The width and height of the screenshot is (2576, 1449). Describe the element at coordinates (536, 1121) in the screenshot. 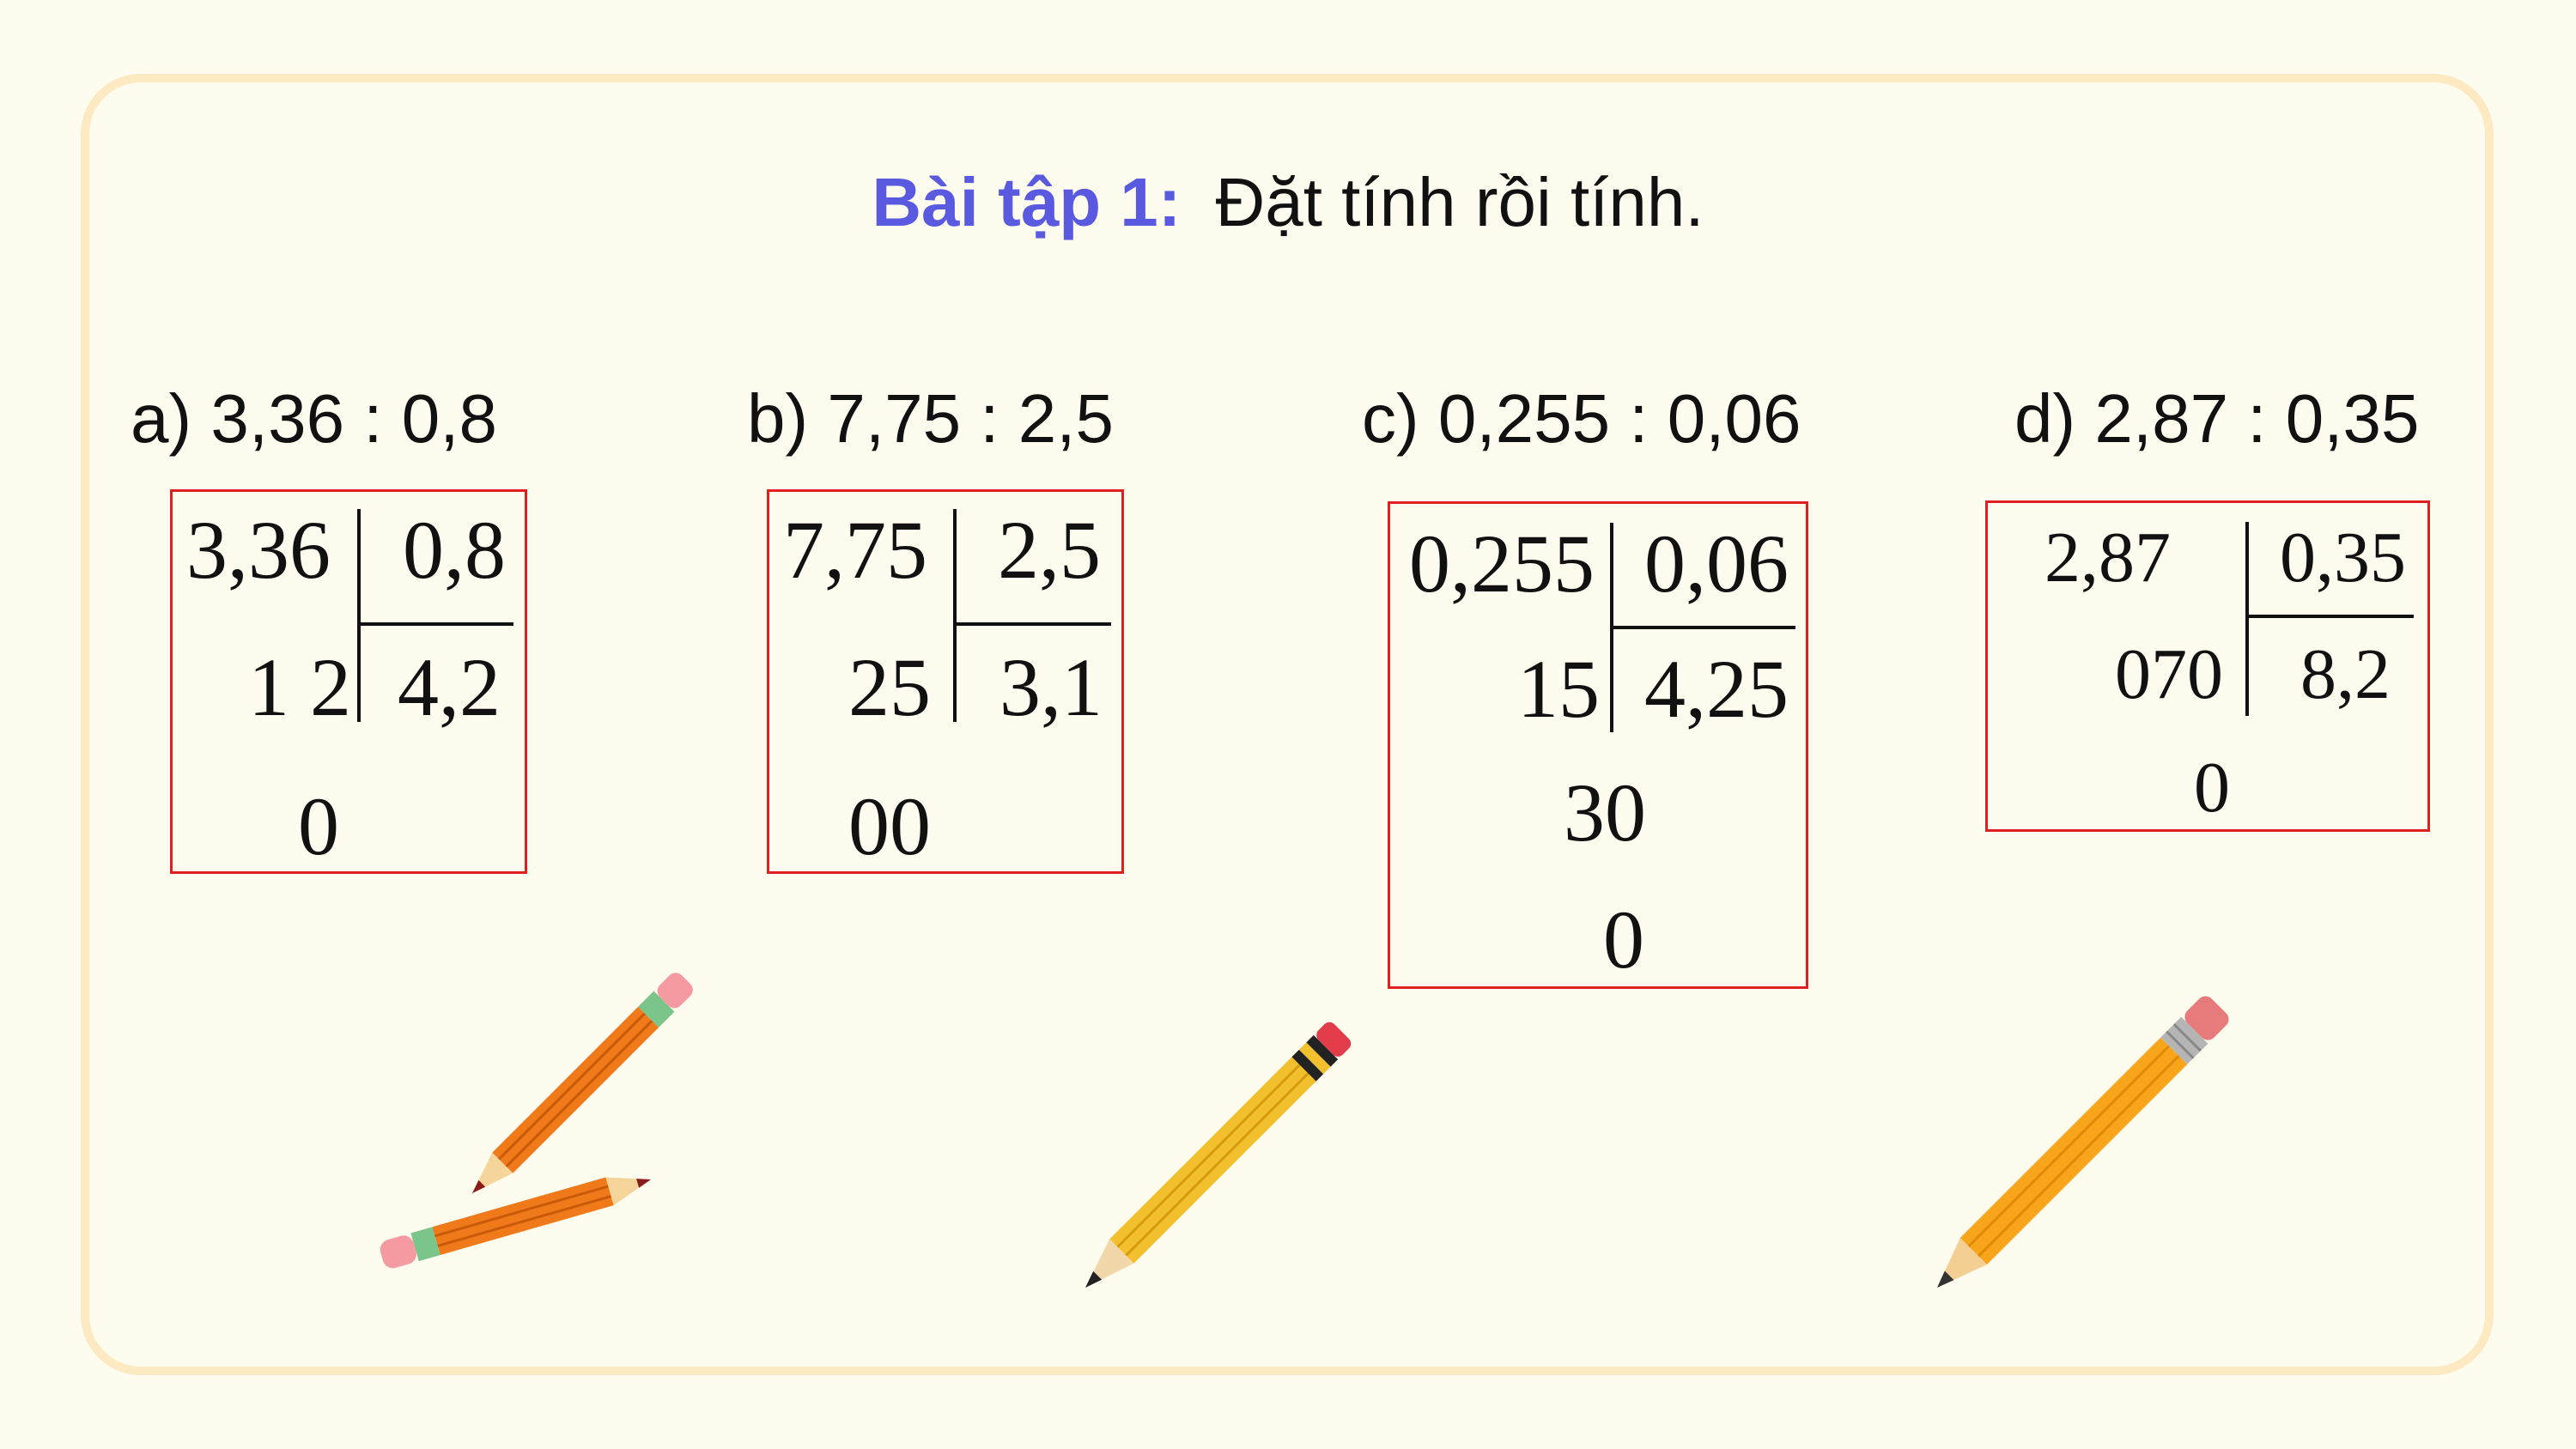

I see `pencil-pair-icon` at that location.